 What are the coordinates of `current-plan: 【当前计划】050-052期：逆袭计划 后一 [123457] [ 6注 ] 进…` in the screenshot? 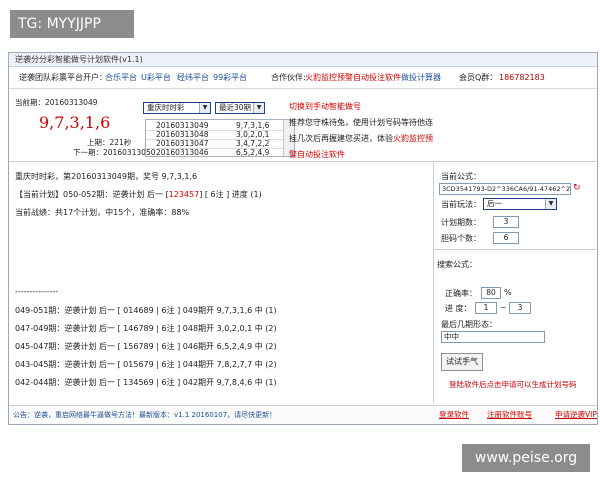 It's located at (138, 194).